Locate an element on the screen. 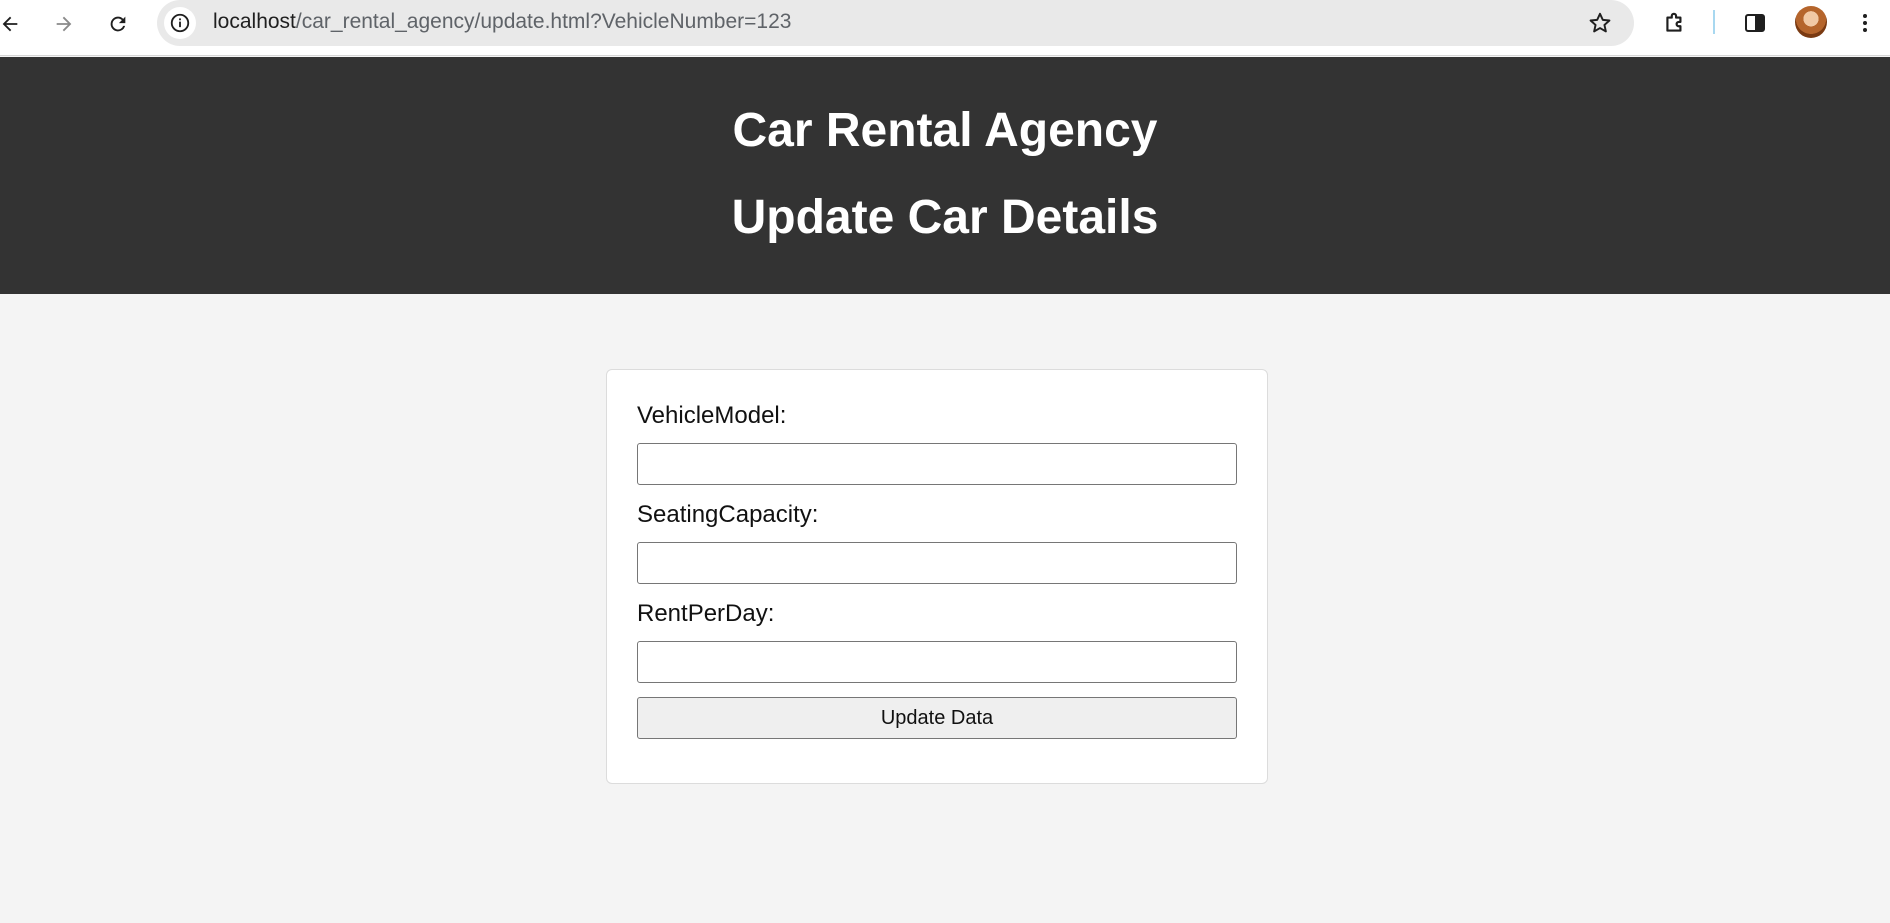 This screenshot has height=923, width=1890. seating-capacity-label: SeatingCapacity: is located at coordinates (728, 514).